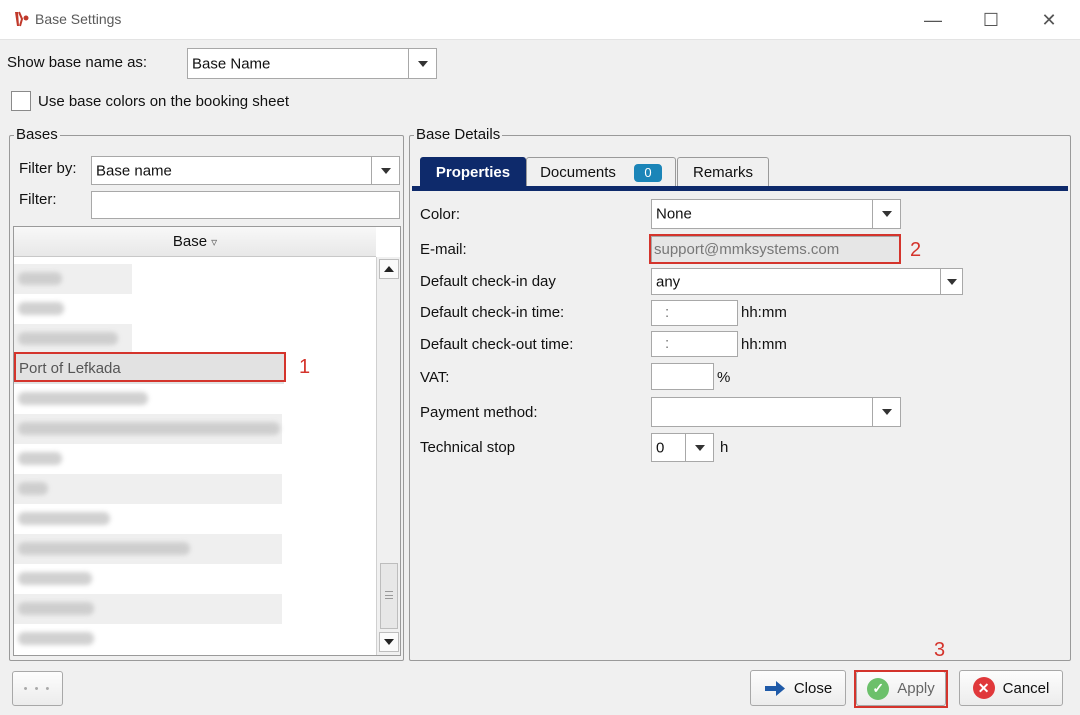 This screenshot has height=715, width=1080. What do you see at coordinates (764, 344) in the screenshot?
I see `checkout-time-unit: hh:mm` at bounding box center [764, 344].